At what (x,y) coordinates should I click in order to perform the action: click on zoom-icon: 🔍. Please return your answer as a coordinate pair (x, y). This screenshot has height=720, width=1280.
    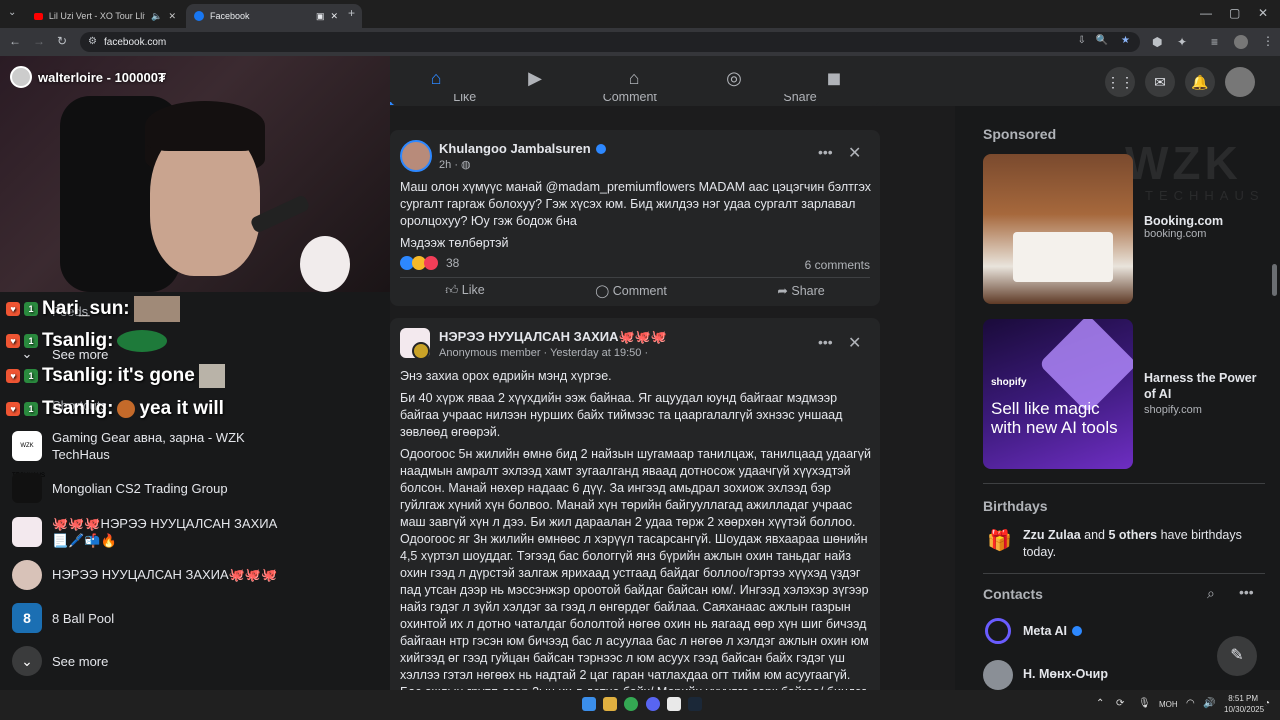
    Looking at the image, I should click on (1102, 40).